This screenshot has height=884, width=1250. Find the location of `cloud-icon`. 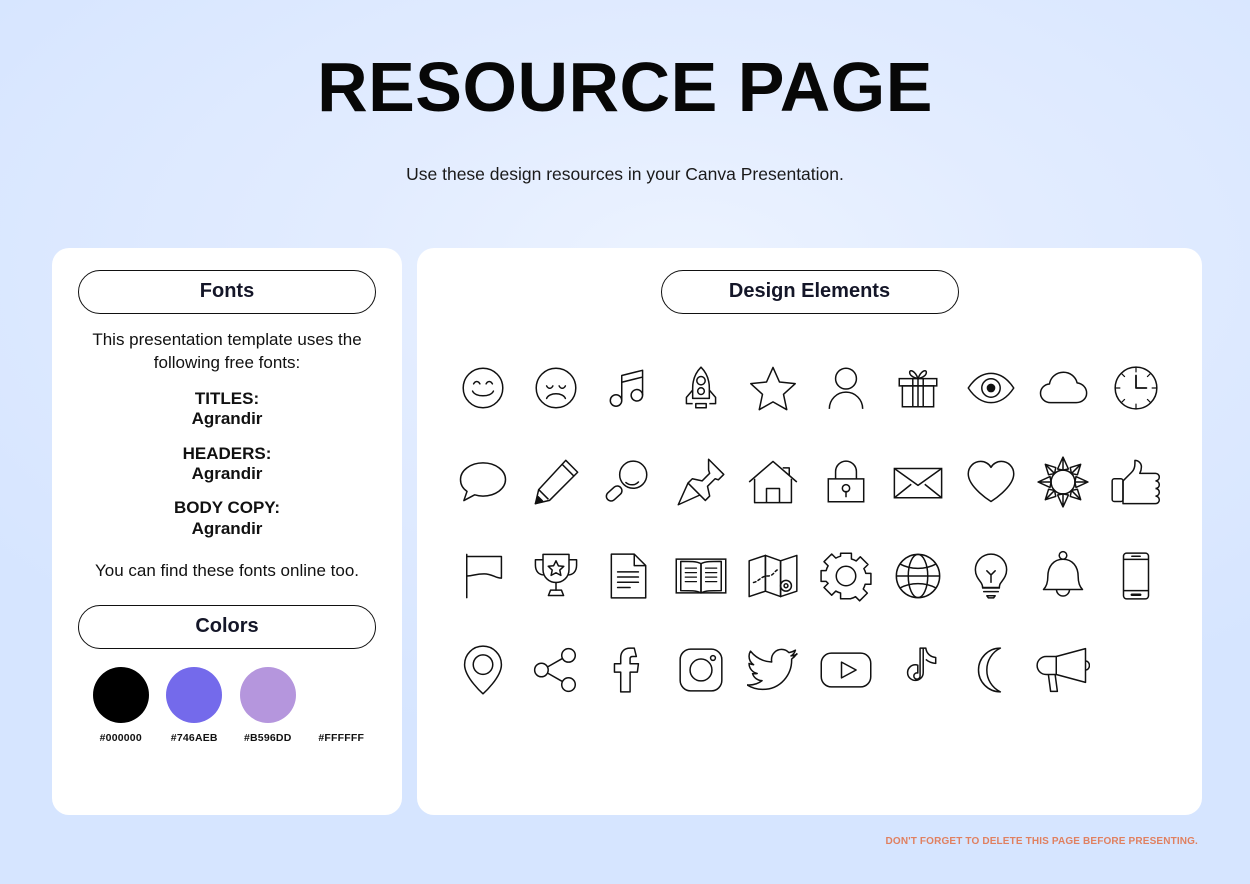

cloud-icon is located at coordinates (1063, 388).